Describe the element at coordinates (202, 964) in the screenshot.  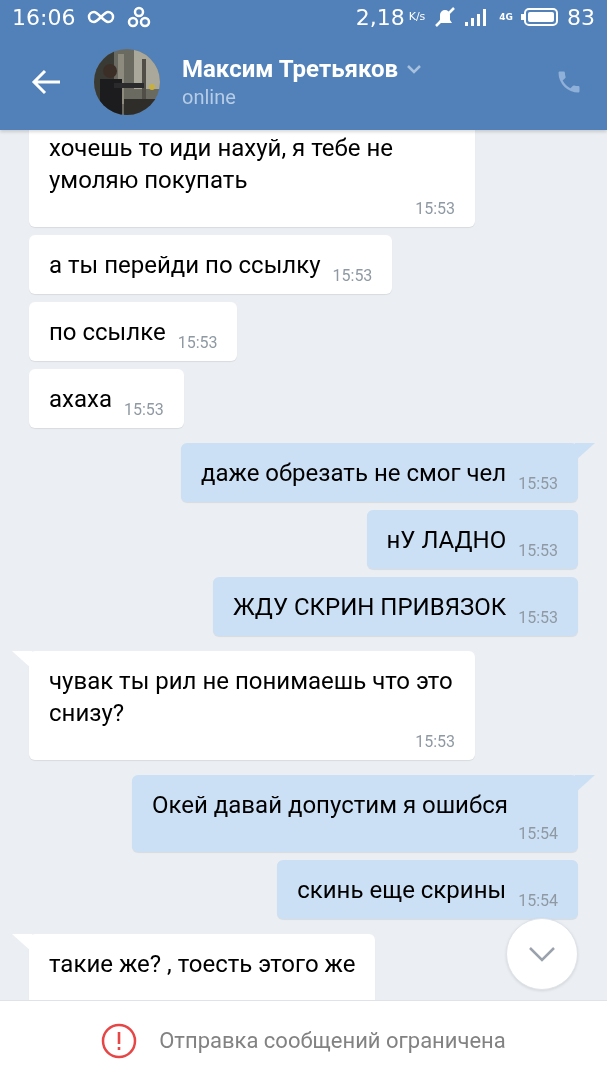
I see `message-text: такие же? , тоесть этого же` at that location.